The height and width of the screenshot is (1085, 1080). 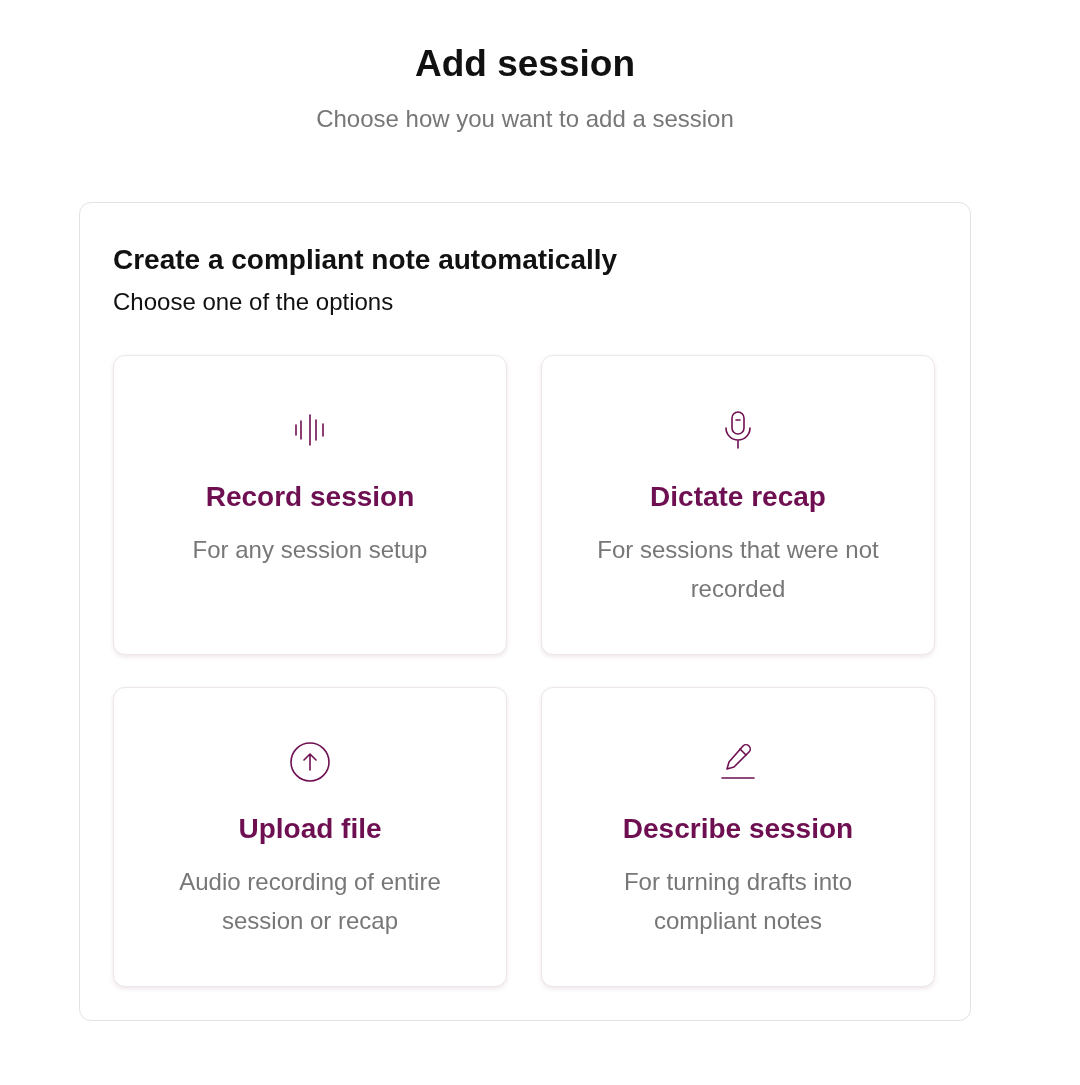 I want to click on option-card: Dictate recap For sessions that were not recorded, so click(x=738, y=505).